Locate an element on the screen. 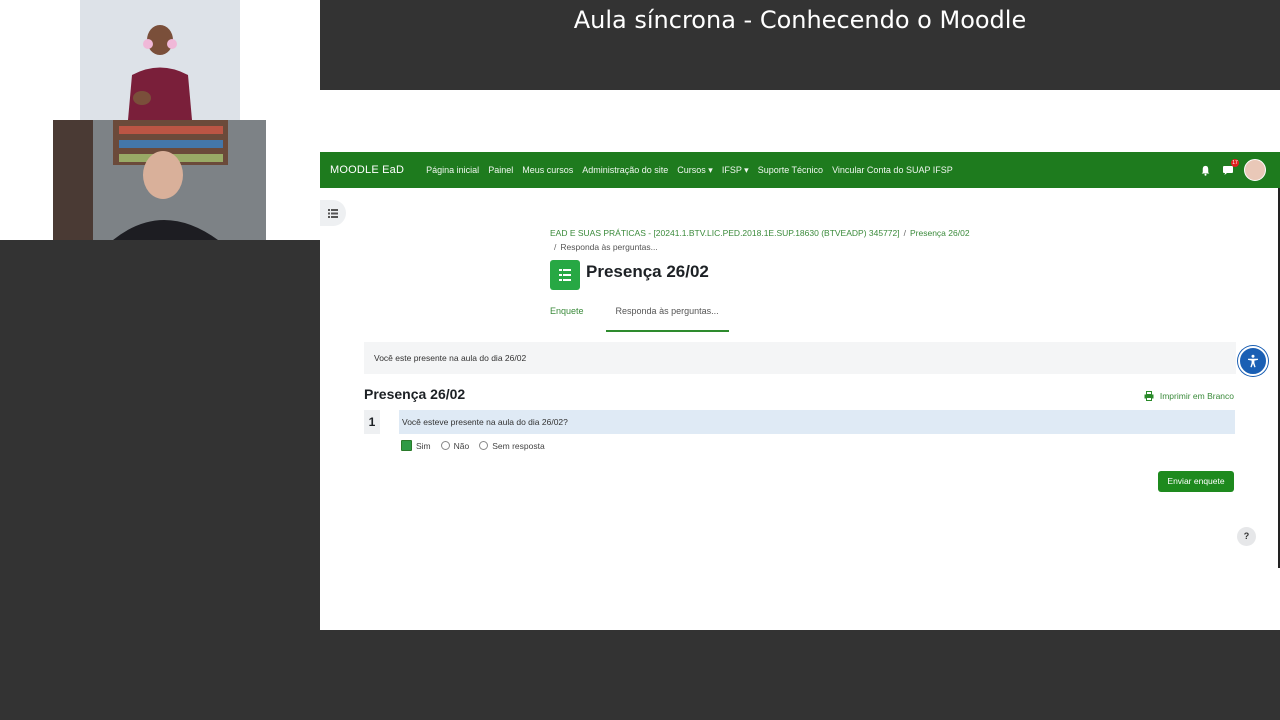 The height and width of the screenshot is (720, 1280). page-title: Presença 26/02 is located at coordinates (647, 271).